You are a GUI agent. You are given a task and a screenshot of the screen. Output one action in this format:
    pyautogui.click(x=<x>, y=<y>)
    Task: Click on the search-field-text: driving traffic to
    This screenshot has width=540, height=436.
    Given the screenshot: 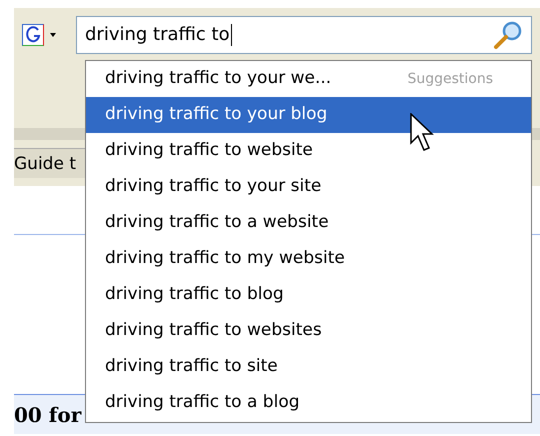 What is the action you would take?
    pyautogui.click(x=158, y=35)
    